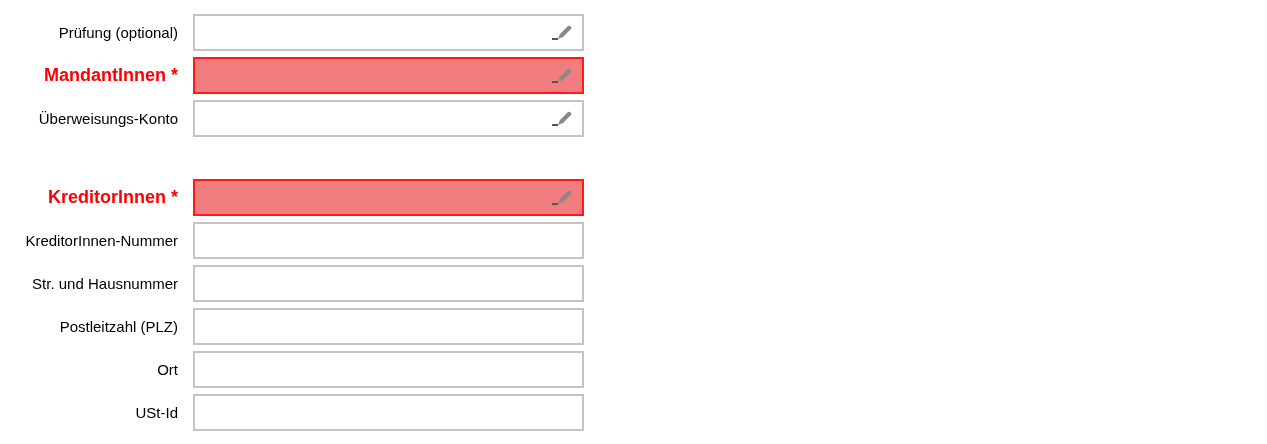 The width and height of the screenshot is (1267, 444). Describe the element at coordinates (101, 240) in the screenshot. I see `field-label: KreditorInnen-Nummer` at that location.